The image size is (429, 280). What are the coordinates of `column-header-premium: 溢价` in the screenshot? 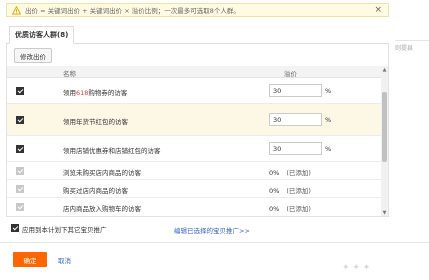 It's located at (290, 74).